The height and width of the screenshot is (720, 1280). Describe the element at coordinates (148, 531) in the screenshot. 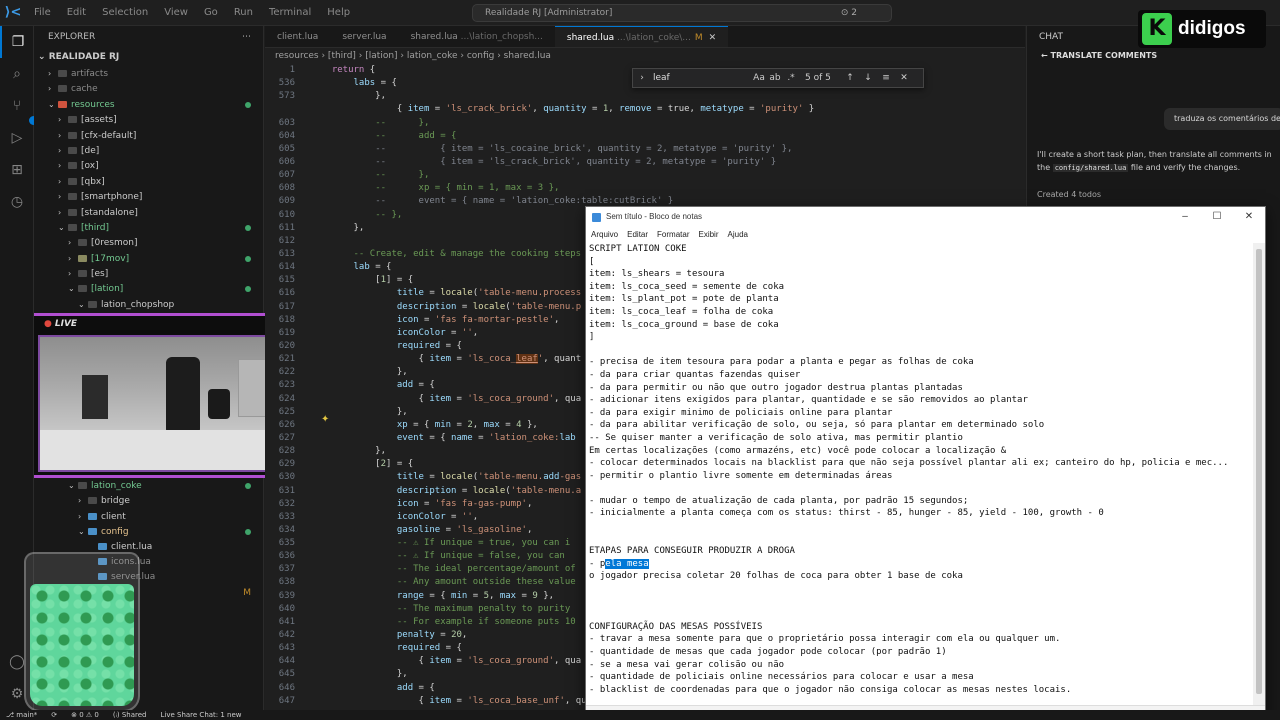

I see `tree-item: ⌄ config` at that location.